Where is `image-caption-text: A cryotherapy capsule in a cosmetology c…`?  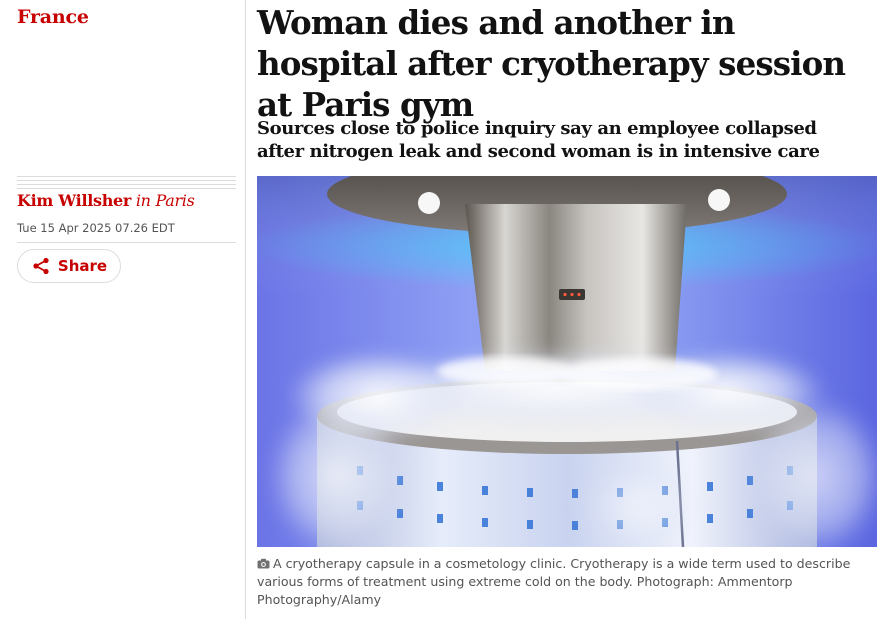 image-caption-text: A cryotherapy capsule in a cosmetology c… is located at coordinates (554, 581).